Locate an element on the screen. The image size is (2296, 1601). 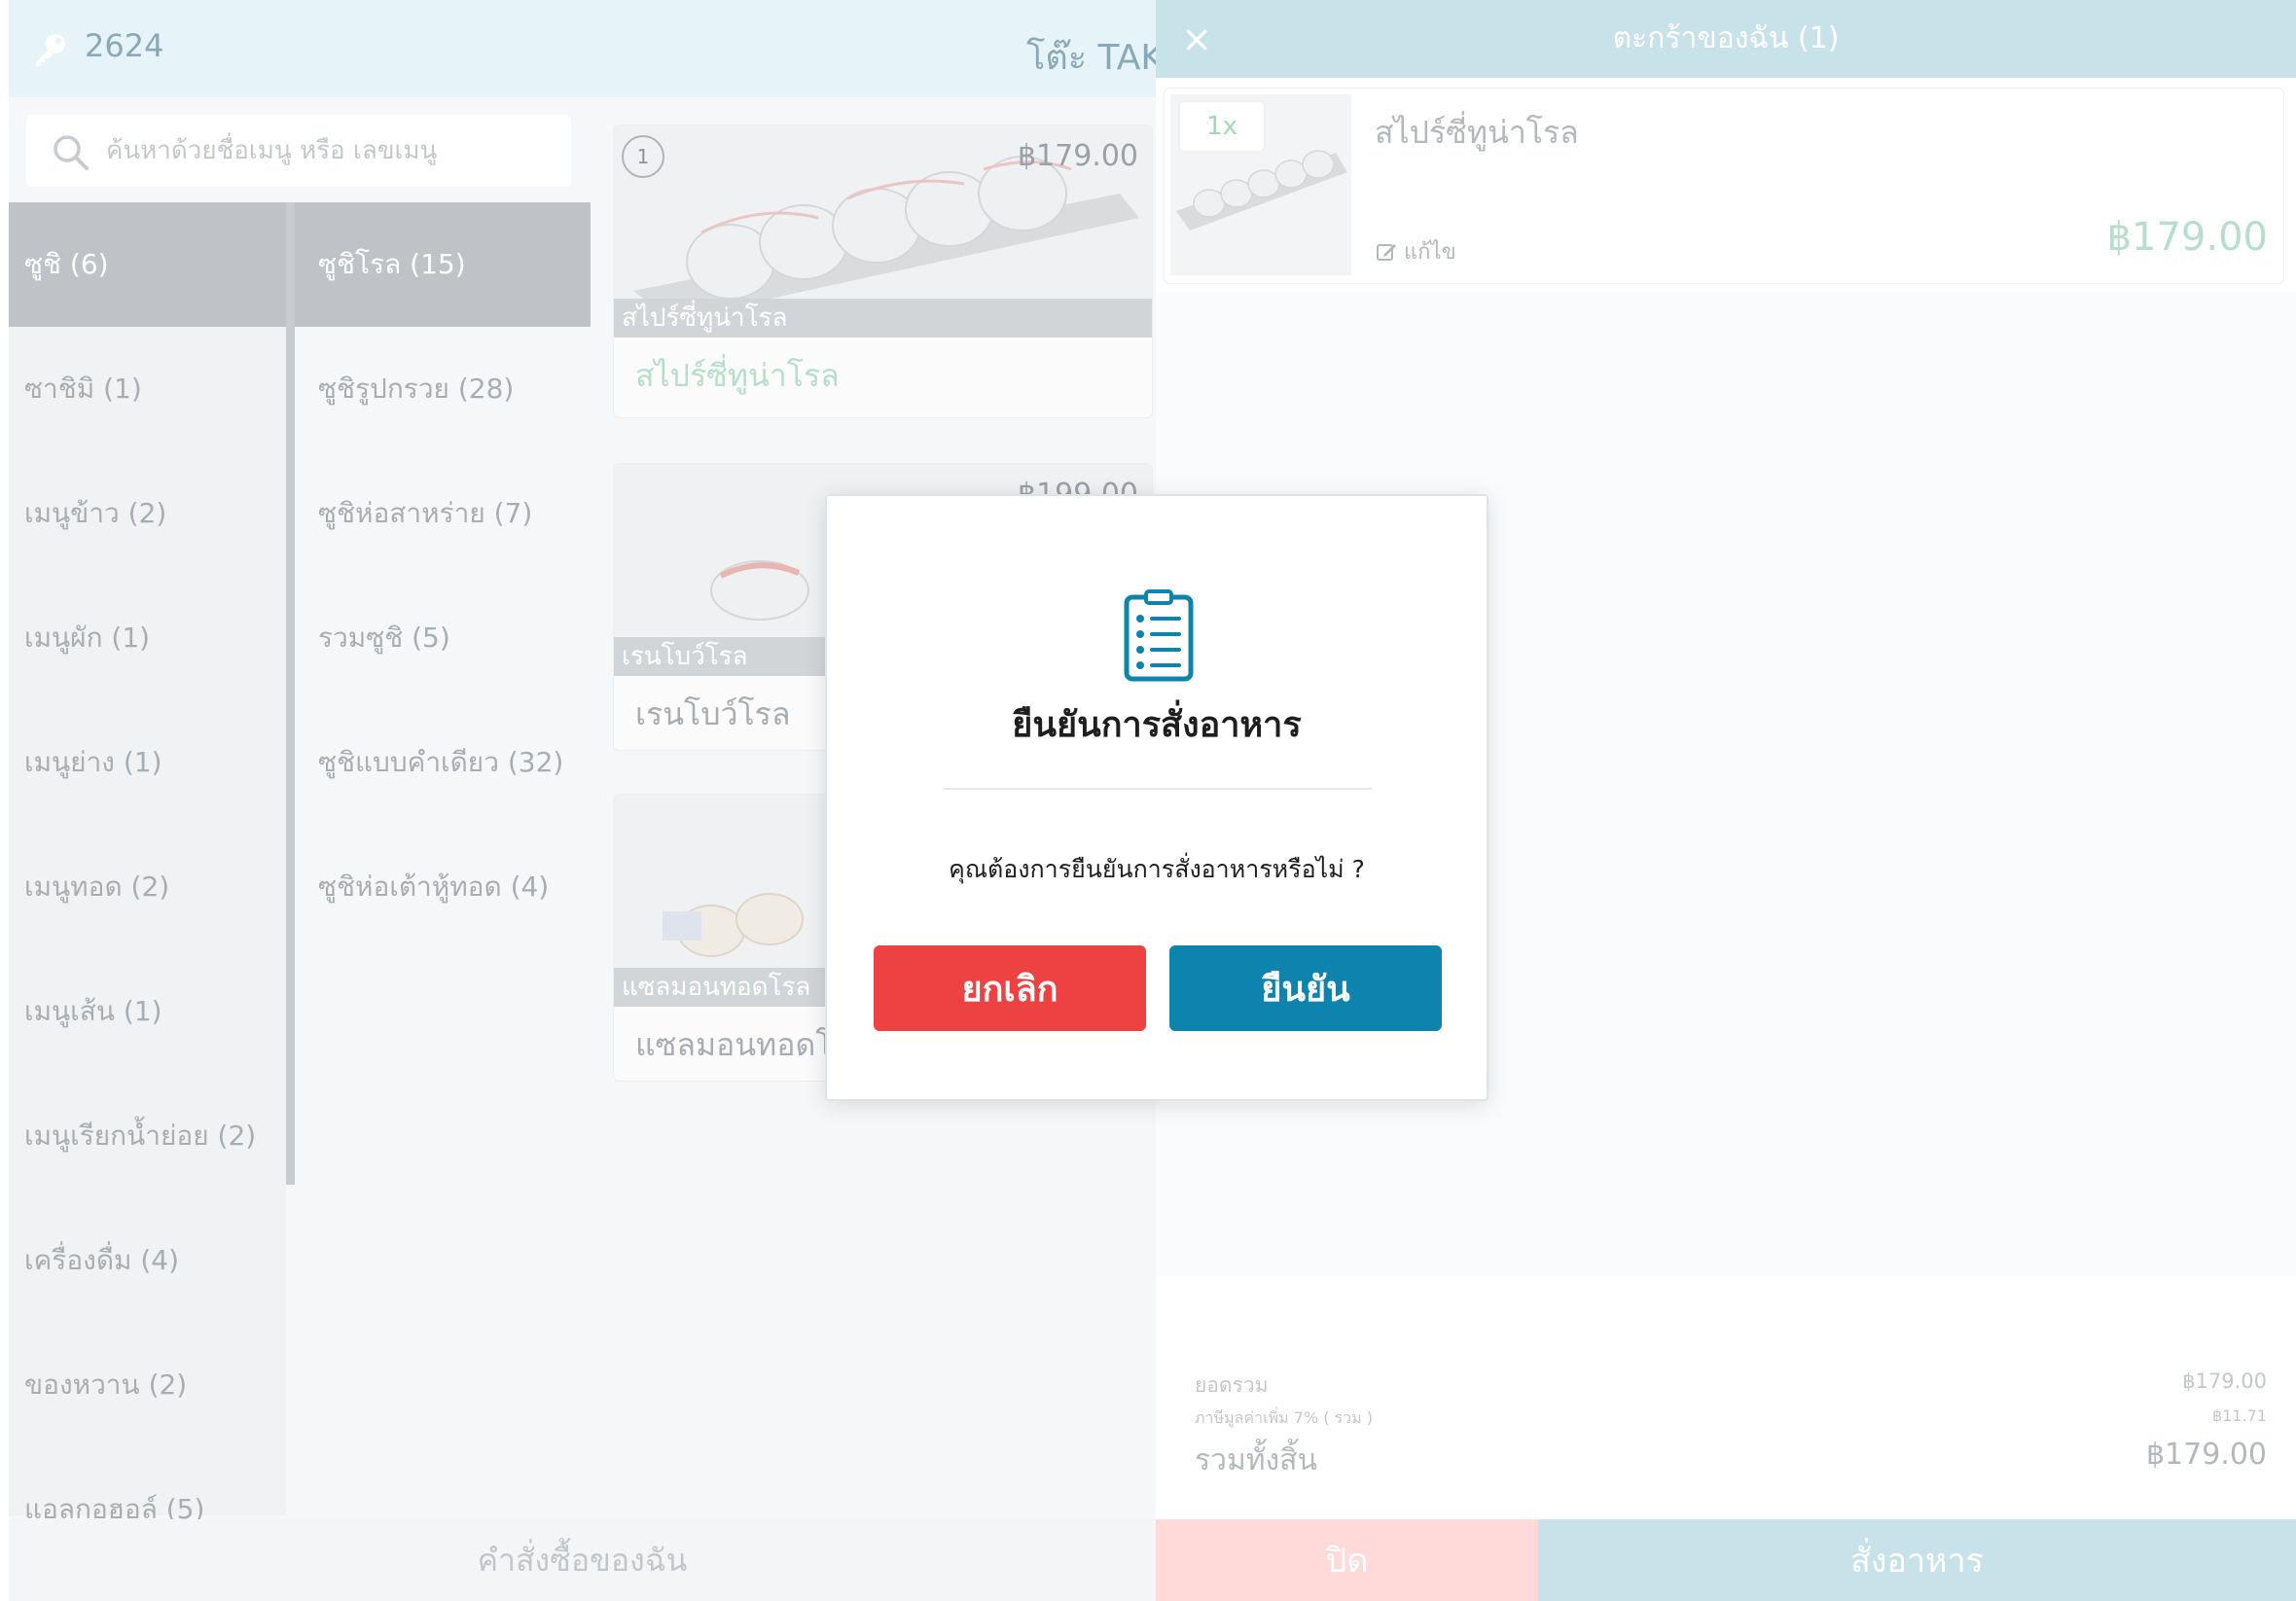
product-price: ฿179.00 is located at coordinates (1077, 156).